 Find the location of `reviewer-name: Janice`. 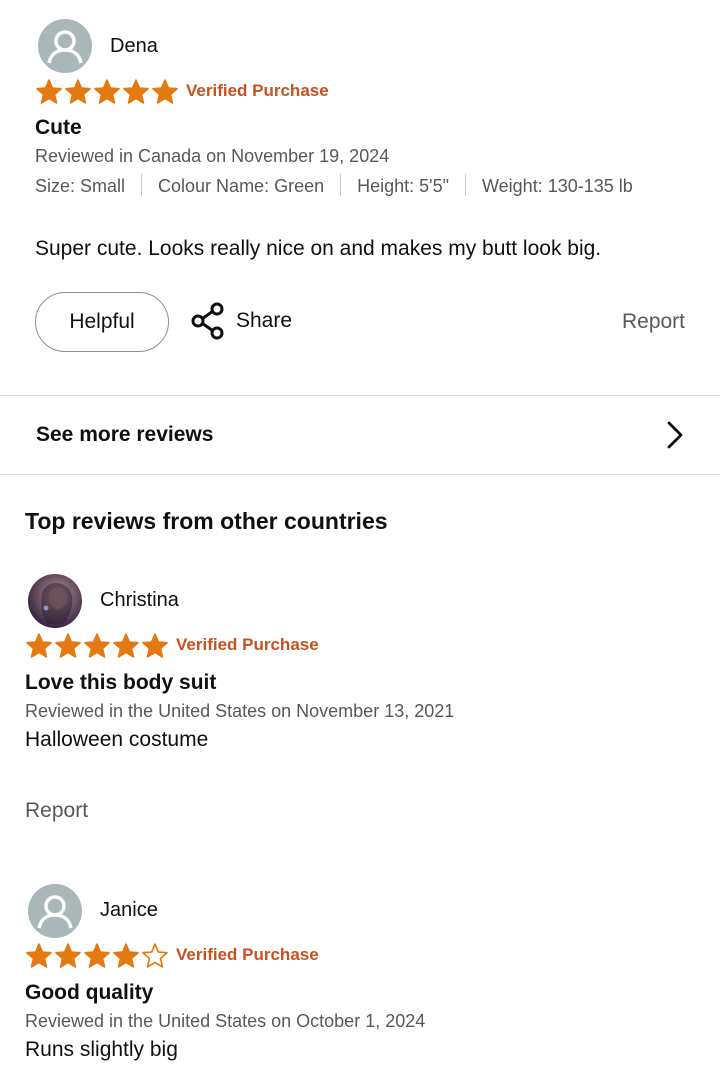

reviewer-name: Janice is located at coordinates (129, 910).